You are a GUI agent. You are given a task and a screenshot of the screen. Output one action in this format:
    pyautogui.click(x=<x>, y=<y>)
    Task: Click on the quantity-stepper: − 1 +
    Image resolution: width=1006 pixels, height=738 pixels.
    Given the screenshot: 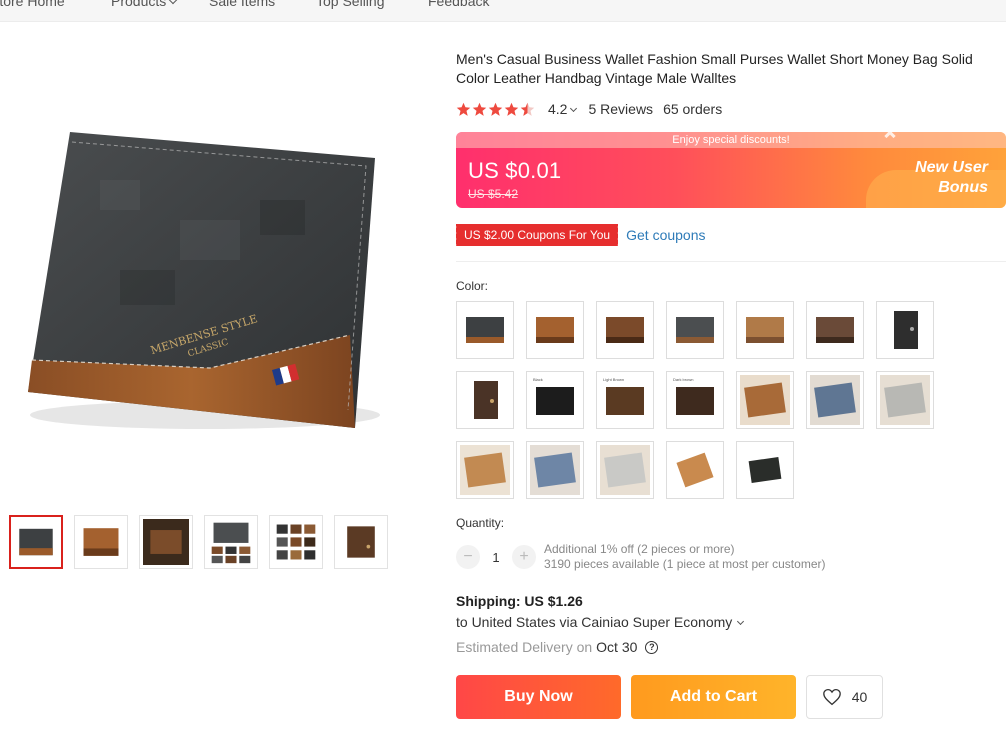 What is the action you would take?
    pyautogui.click(x=496, y=557)
    